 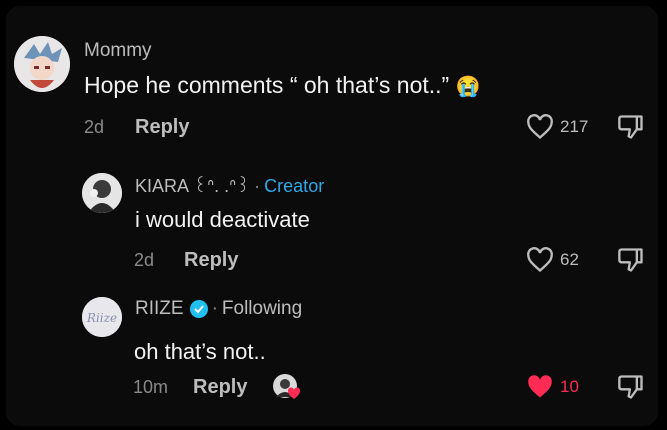 I want to click on creator-avatar-heart-icon, so click(x=287, y=386).